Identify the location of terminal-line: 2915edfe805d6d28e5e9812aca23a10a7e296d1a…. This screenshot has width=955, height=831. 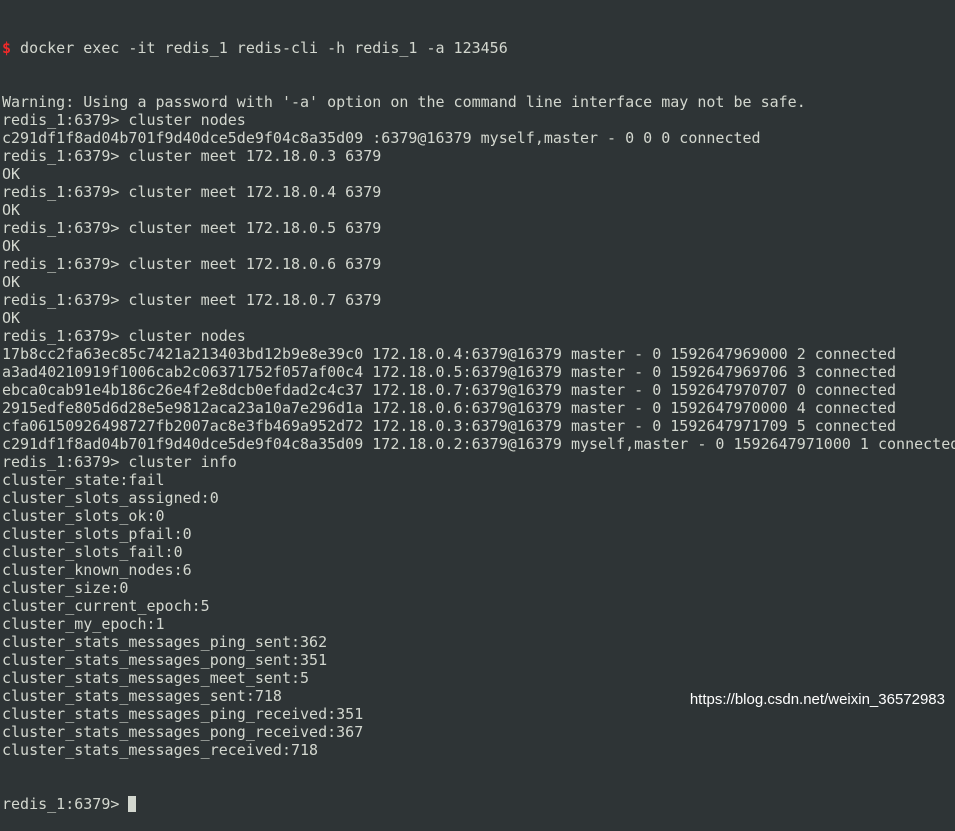
(449, 408).